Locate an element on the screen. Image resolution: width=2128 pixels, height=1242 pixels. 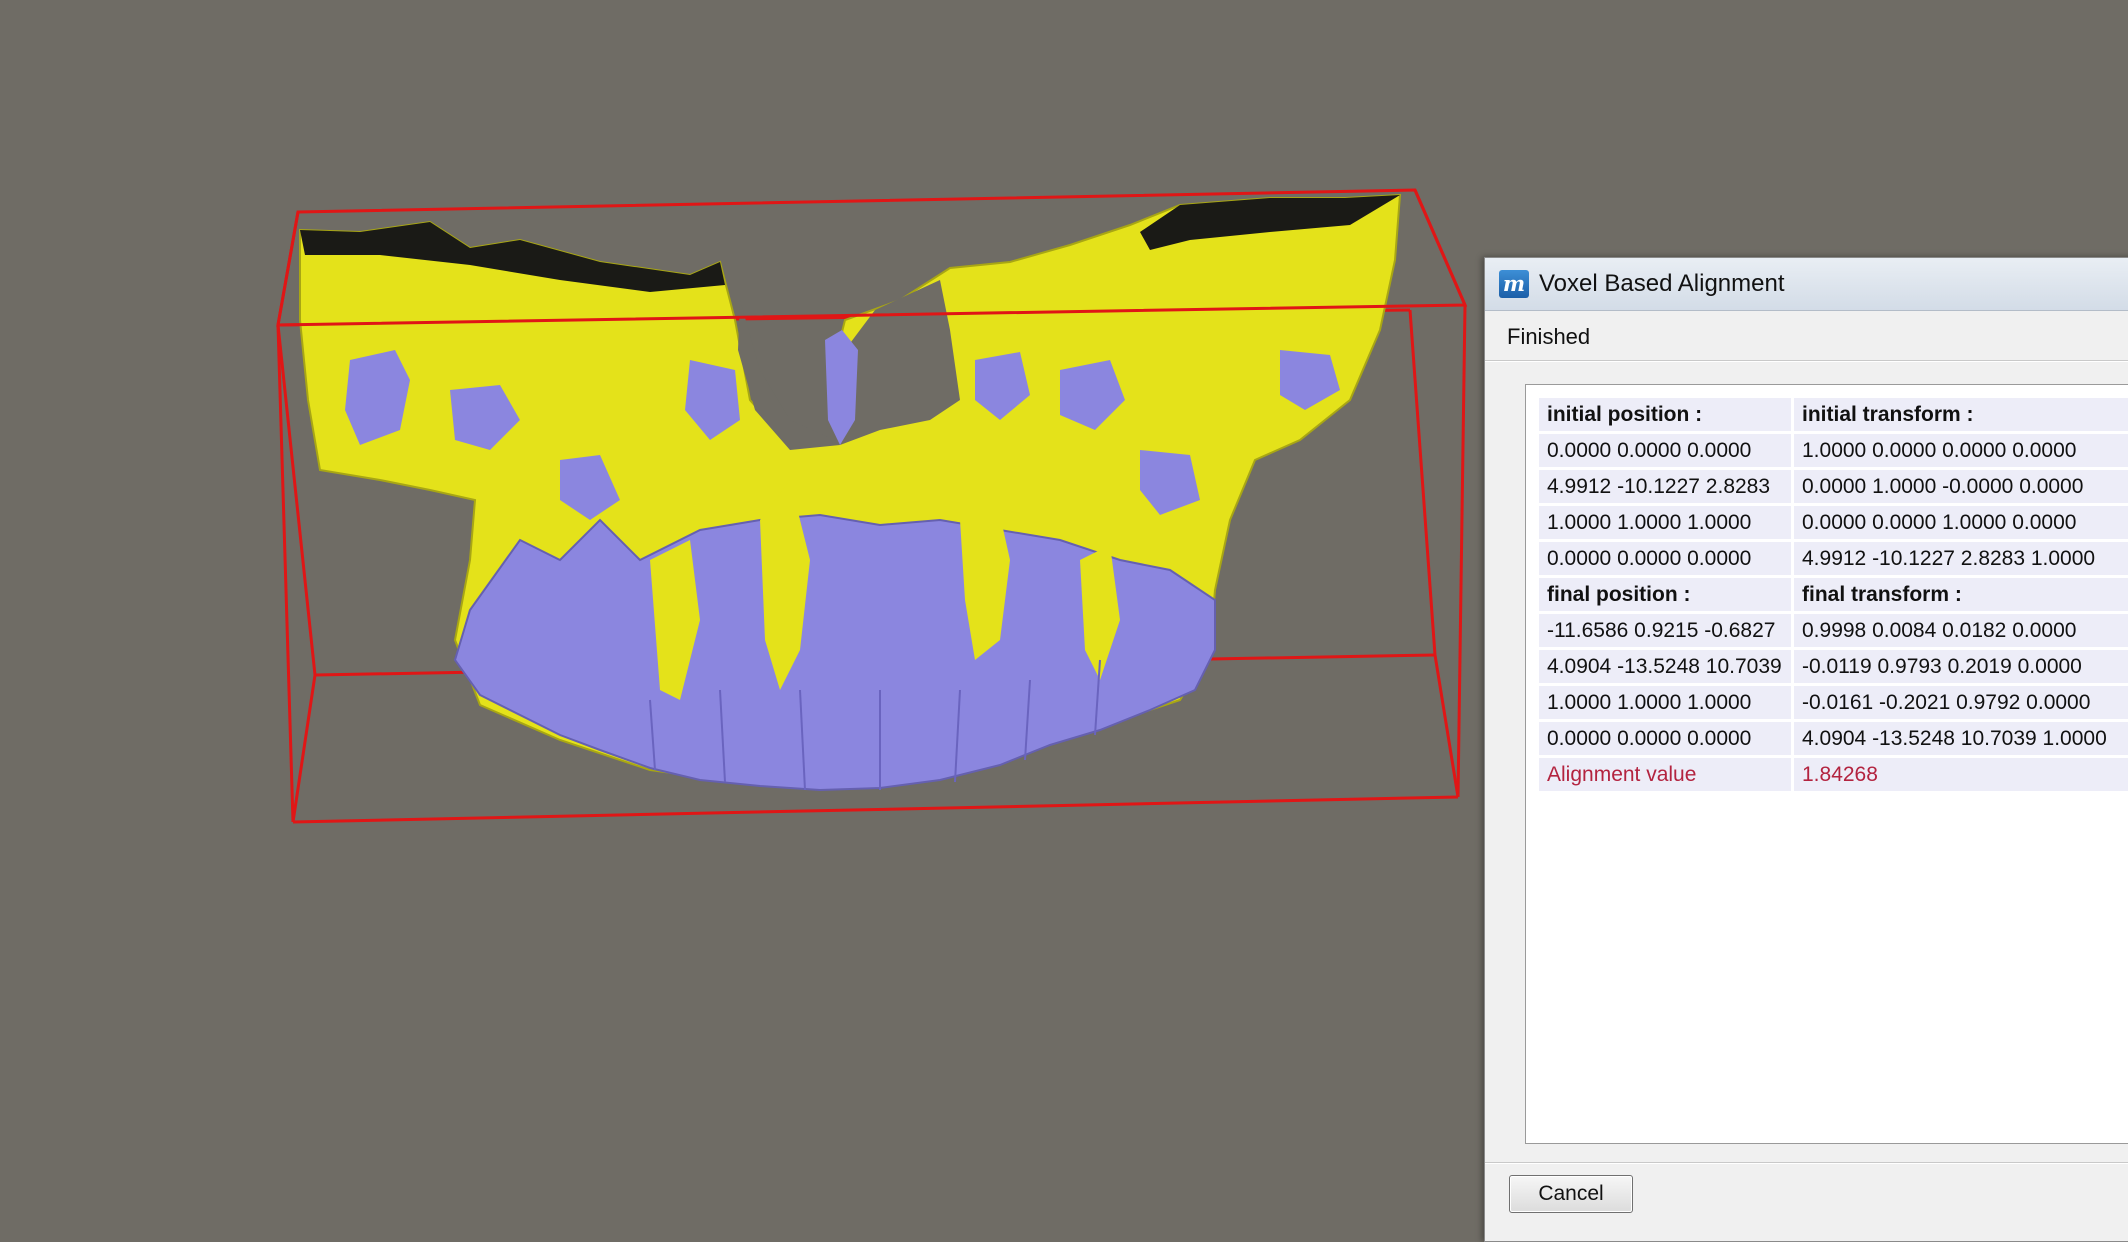
app-logo-icon: m is located at coordinates (1514, 284).